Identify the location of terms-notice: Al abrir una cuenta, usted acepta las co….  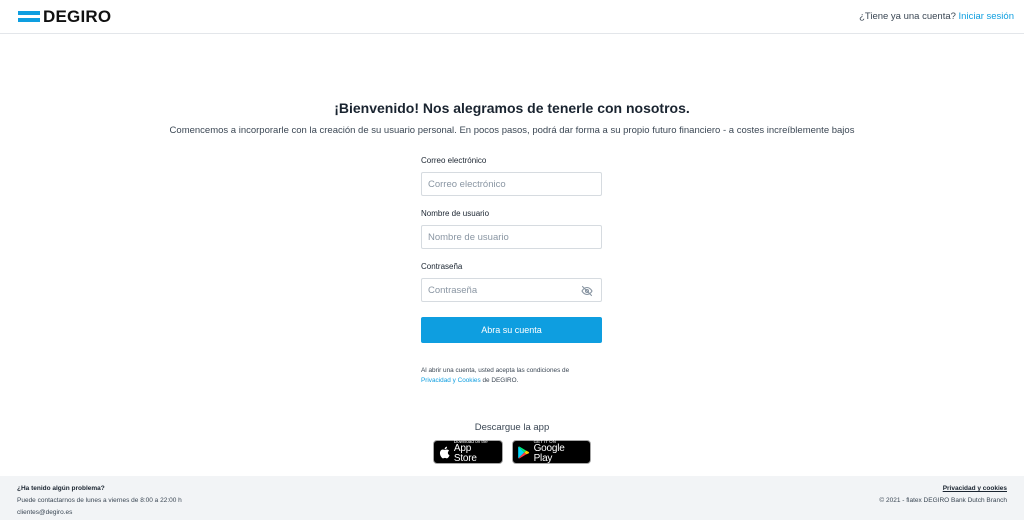
(511, 376).